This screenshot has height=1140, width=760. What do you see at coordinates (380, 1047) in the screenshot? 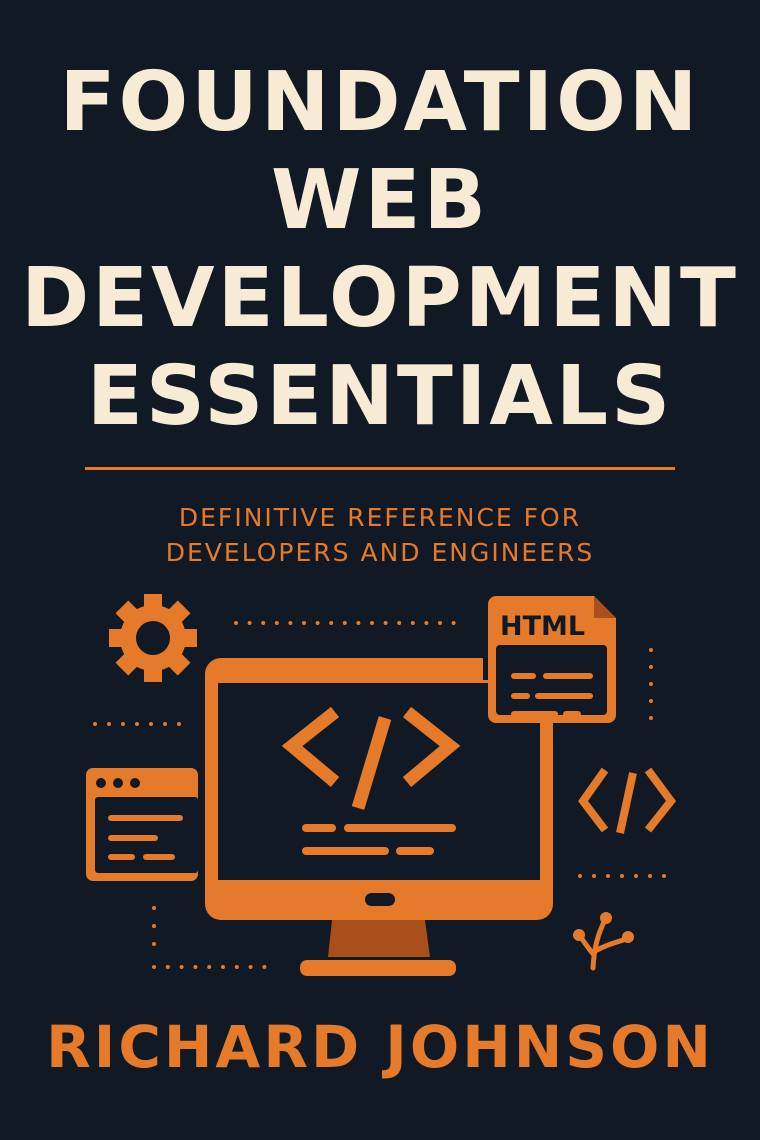
I see `author-name: RICHARD JOHNSON` at bounding box center [380, 1047].